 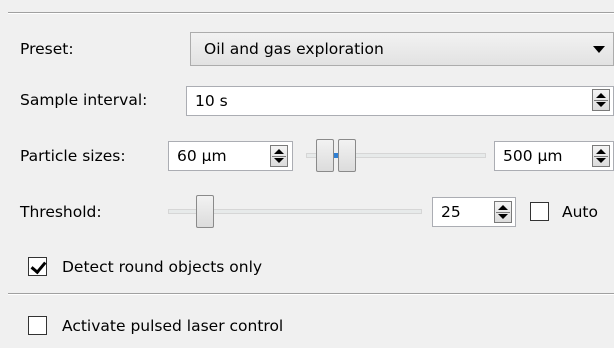 What do you see at coordinates (311, 13) in the screenshot?
I see `top-separator` at bounding box center [311, 13].